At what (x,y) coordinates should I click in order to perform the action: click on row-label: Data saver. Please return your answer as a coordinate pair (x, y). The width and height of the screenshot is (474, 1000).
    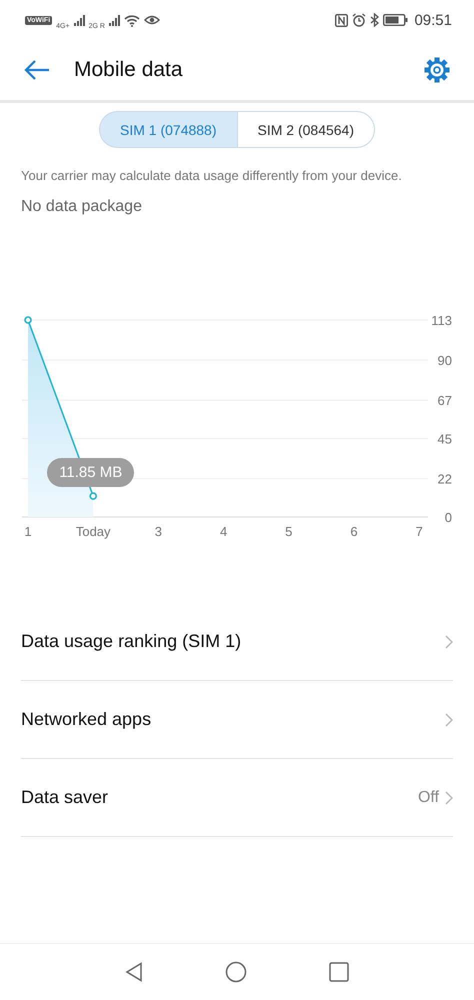
    Looking at the image, I should click on (64, 797).